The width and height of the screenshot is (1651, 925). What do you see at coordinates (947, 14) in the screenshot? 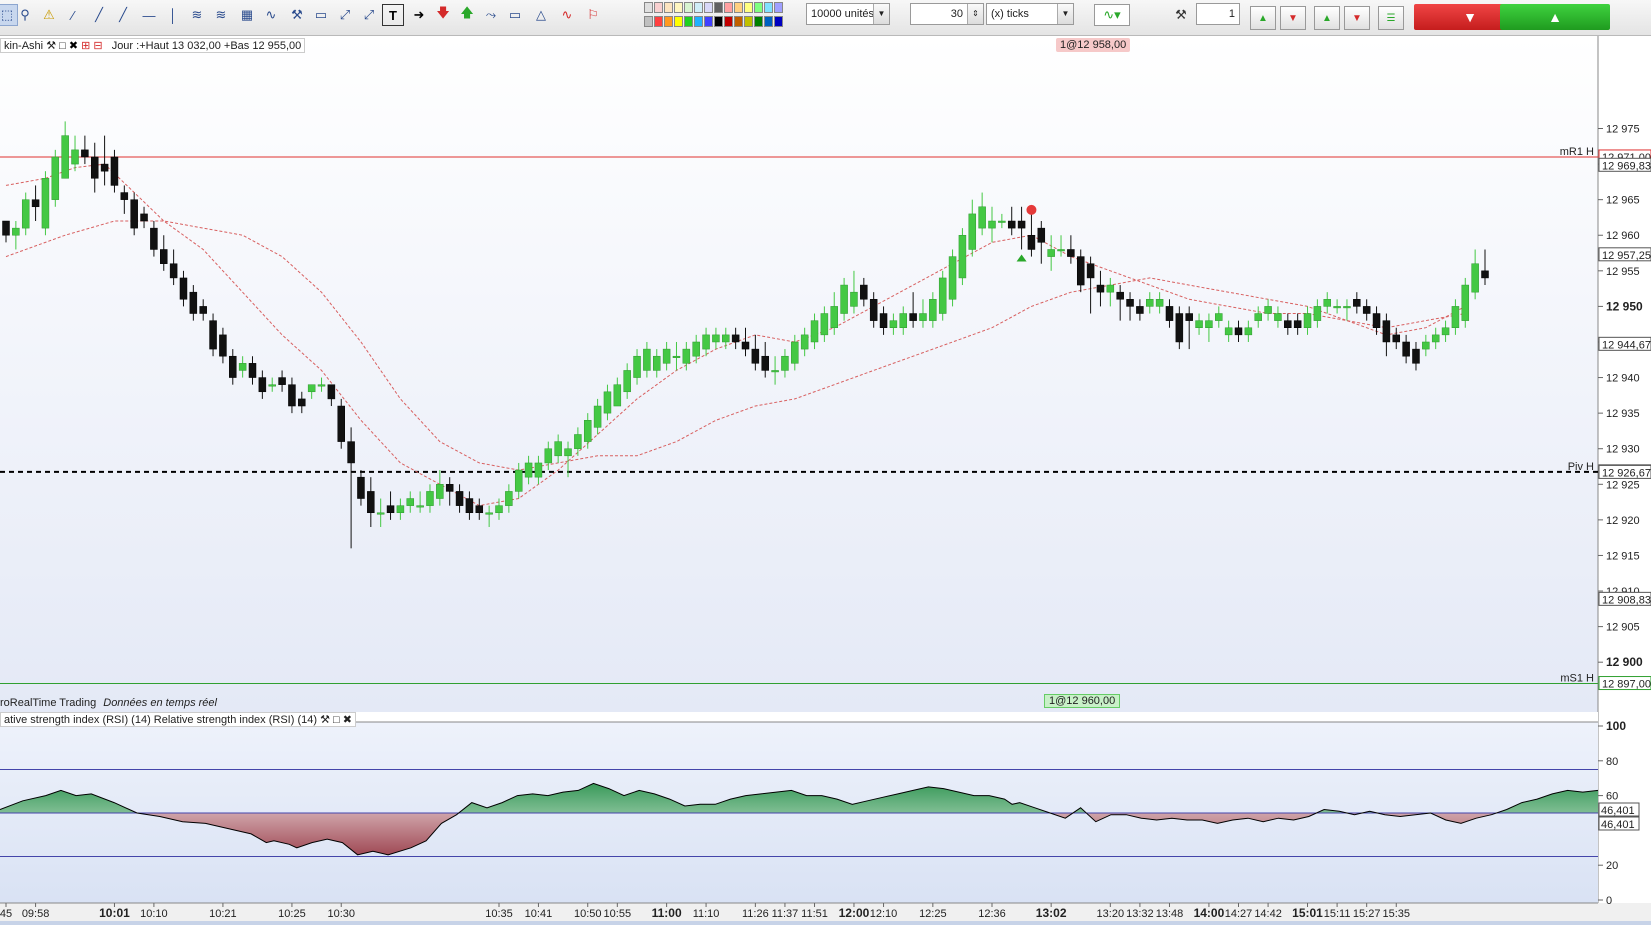
I see `interval-stepper: 30 ⇕` at bounding box center [947, 14].